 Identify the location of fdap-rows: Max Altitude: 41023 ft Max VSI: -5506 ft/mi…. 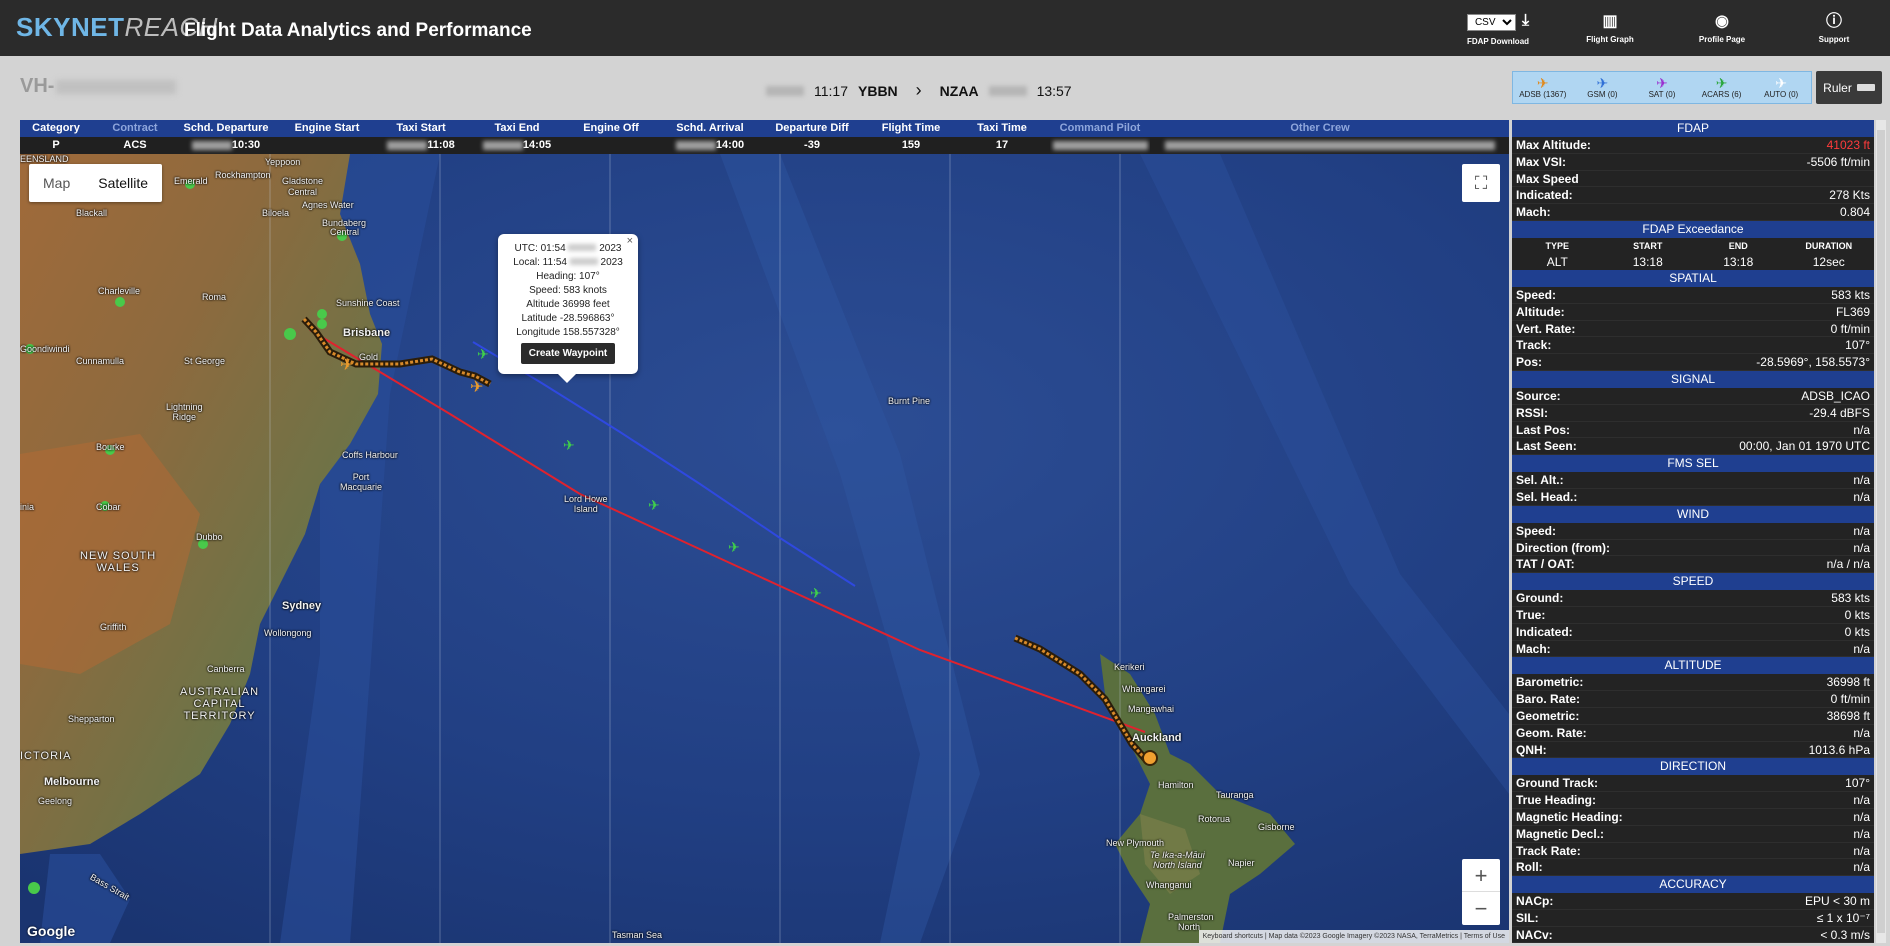
(1693, 179).